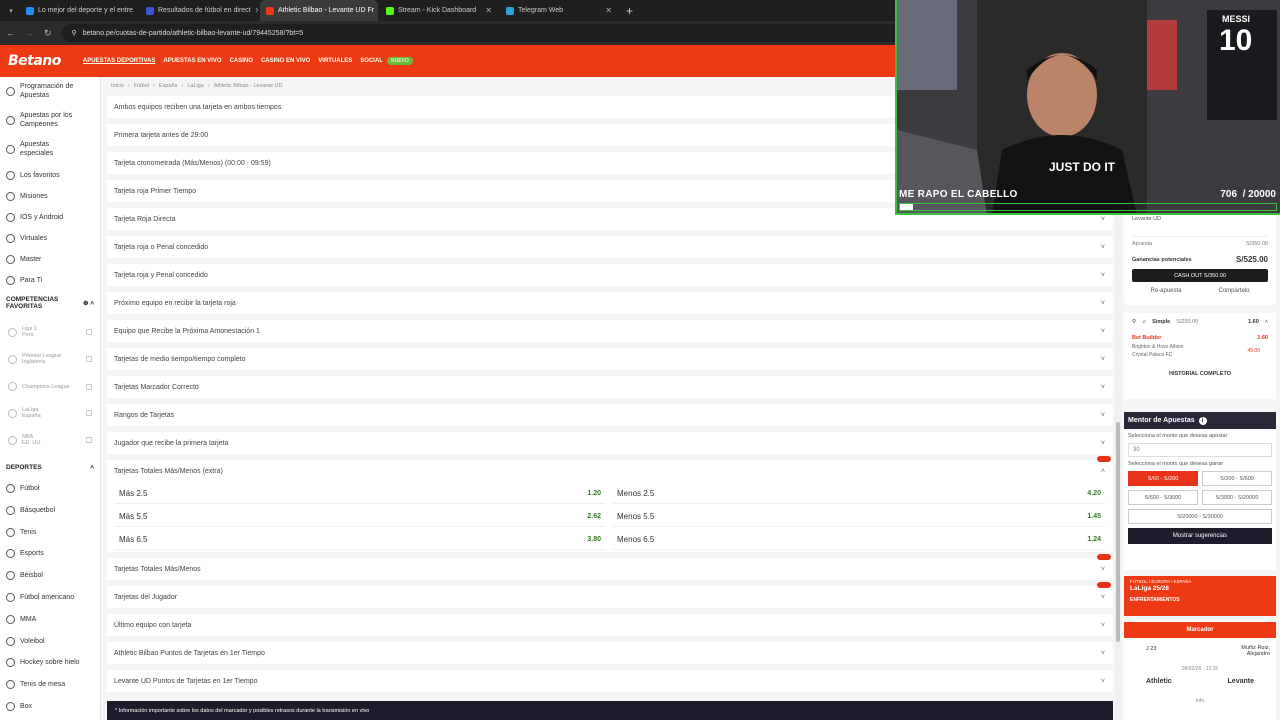 This screenshot has height=720, width=1280. Describe the element at coordinates (29, 33) in the screenshot. I see `forward-icon: →` at that location.